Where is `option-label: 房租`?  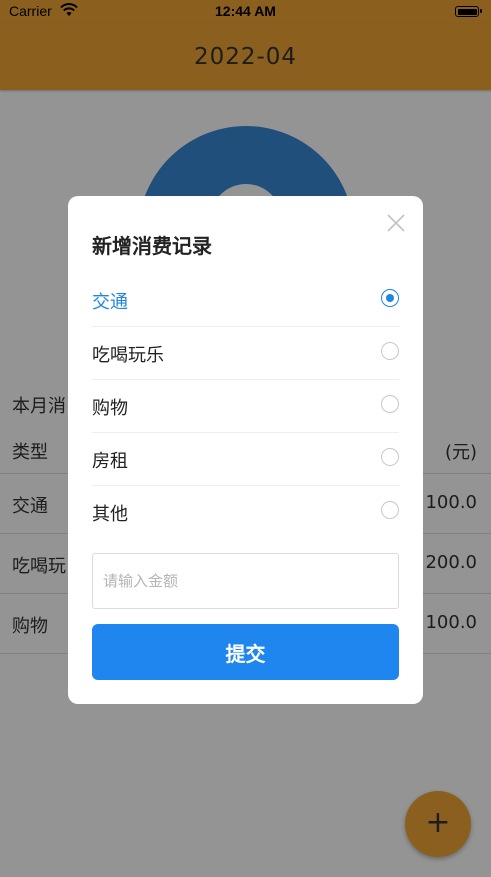
option-label: 房租 is located at coordinates (110, 461).